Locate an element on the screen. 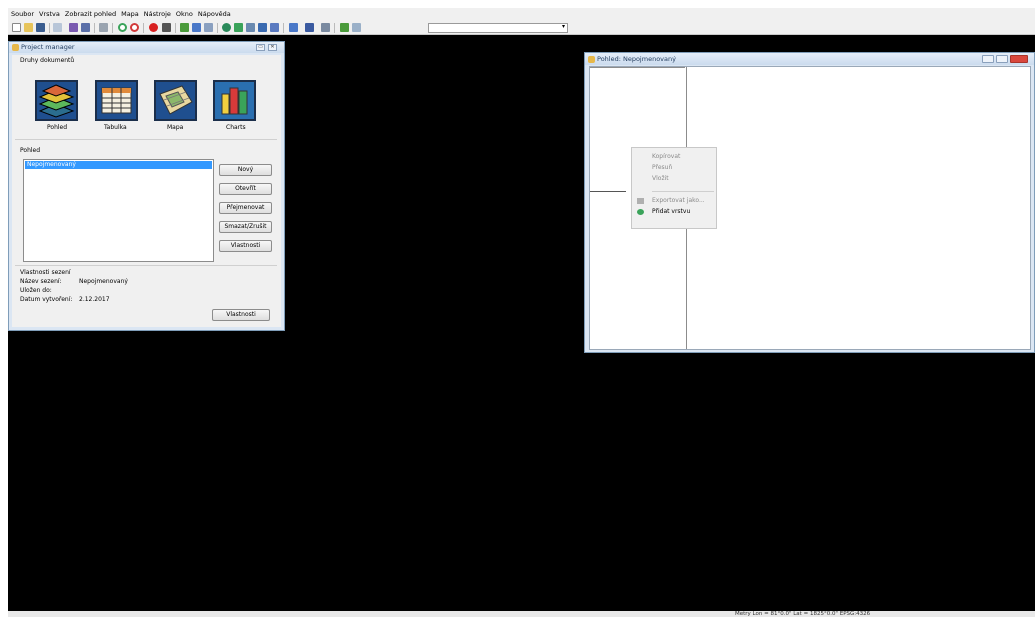 The image size is (1035, 617). chart-doc-icon is located at coordinates (234, 101).